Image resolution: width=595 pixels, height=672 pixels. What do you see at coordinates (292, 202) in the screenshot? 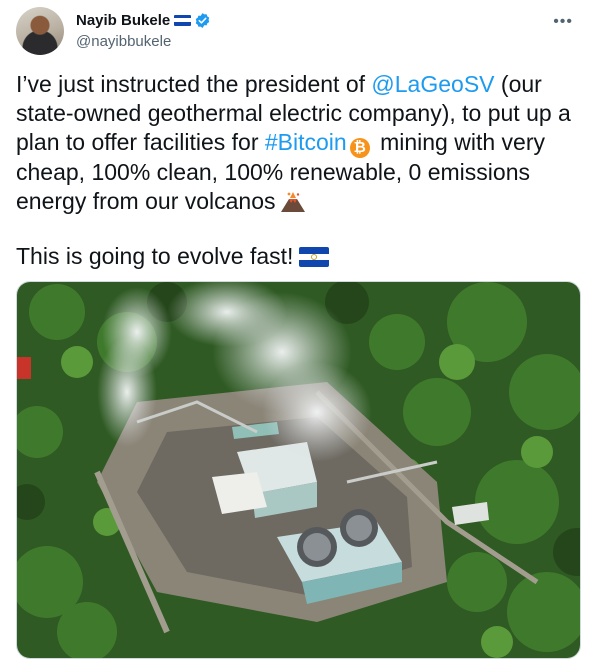
I see `volcano-icon` at bounding box center [292, 202].